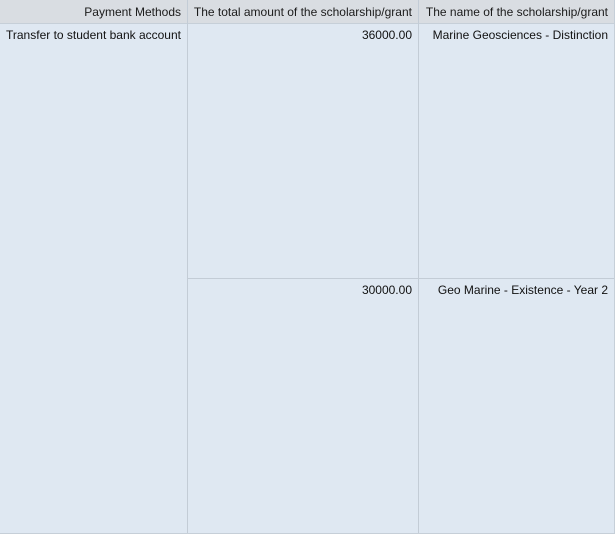  What do you see at coordinates (522, 290) in the screenshot?
I see `scholarship-name-cell: Geo Marine - Existence - Year 2` at bounding box center [522, 290].